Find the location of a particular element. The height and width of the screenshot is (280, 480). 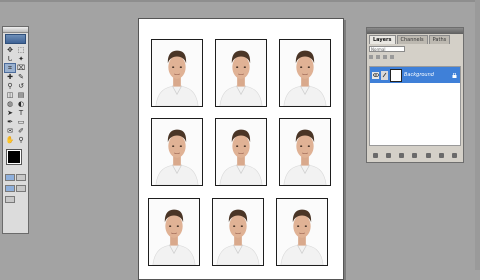

eyedropper-tool-icon: ✐ is located at coordinates (21, 131).